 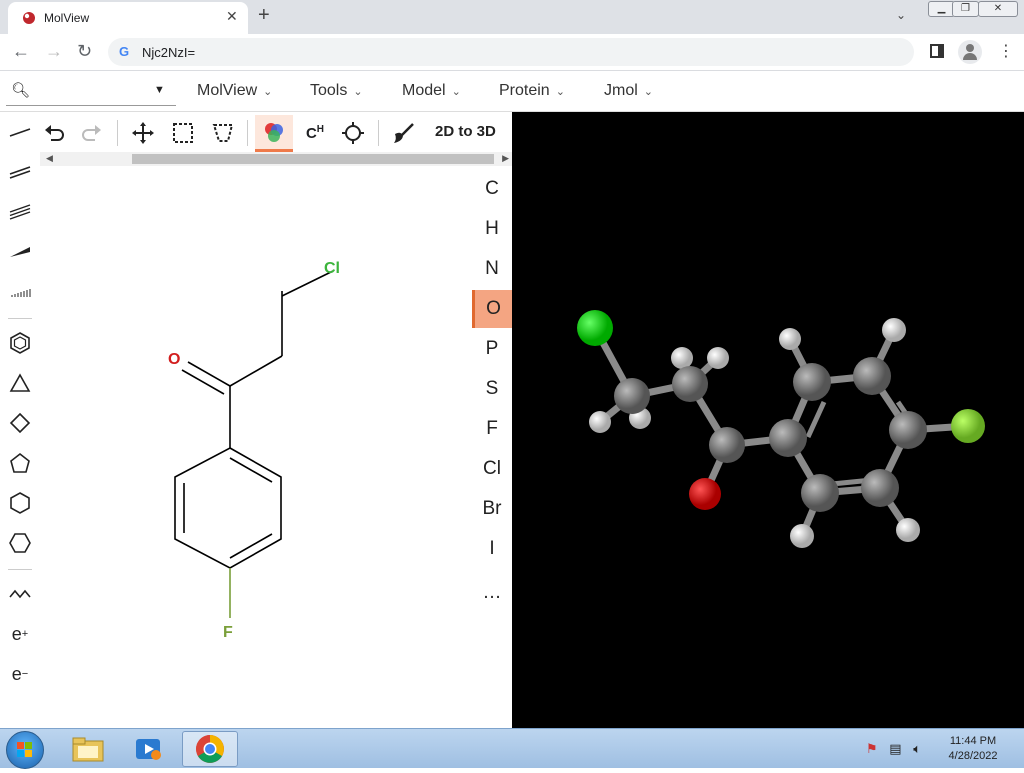 I want to click on address-url: Njc2NzI=, so click(x=168, y=52).